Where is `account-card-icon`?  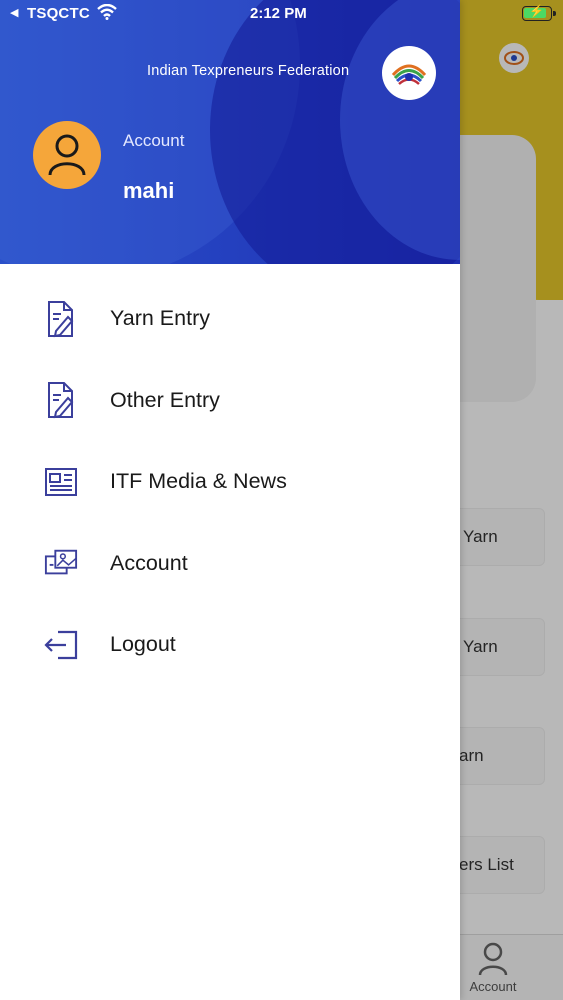 account-card-icon is located at coordinates (61, 563).